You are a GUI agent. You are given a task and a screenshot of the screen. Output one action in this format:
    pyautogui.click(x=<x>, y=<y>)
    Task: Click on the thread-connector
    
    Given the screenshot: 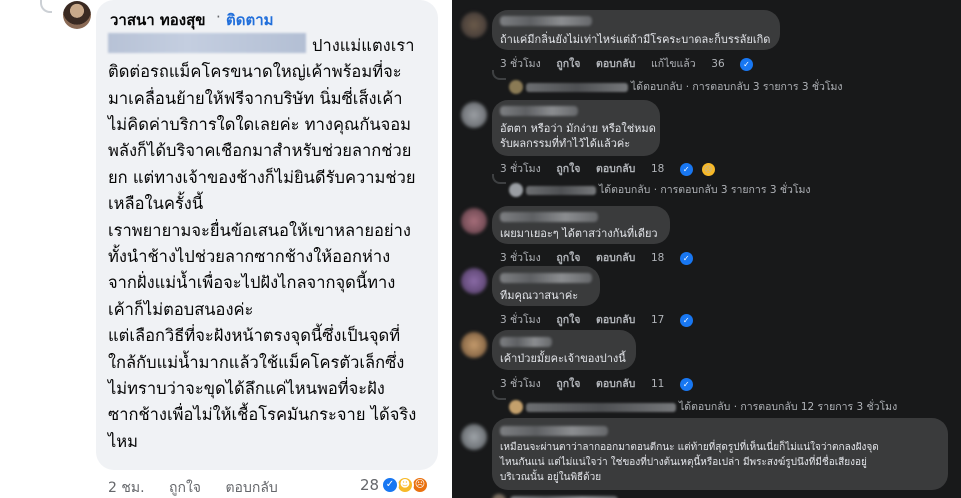 What is the action you would take?
    pyautogui.click(x=46, y=6)
    